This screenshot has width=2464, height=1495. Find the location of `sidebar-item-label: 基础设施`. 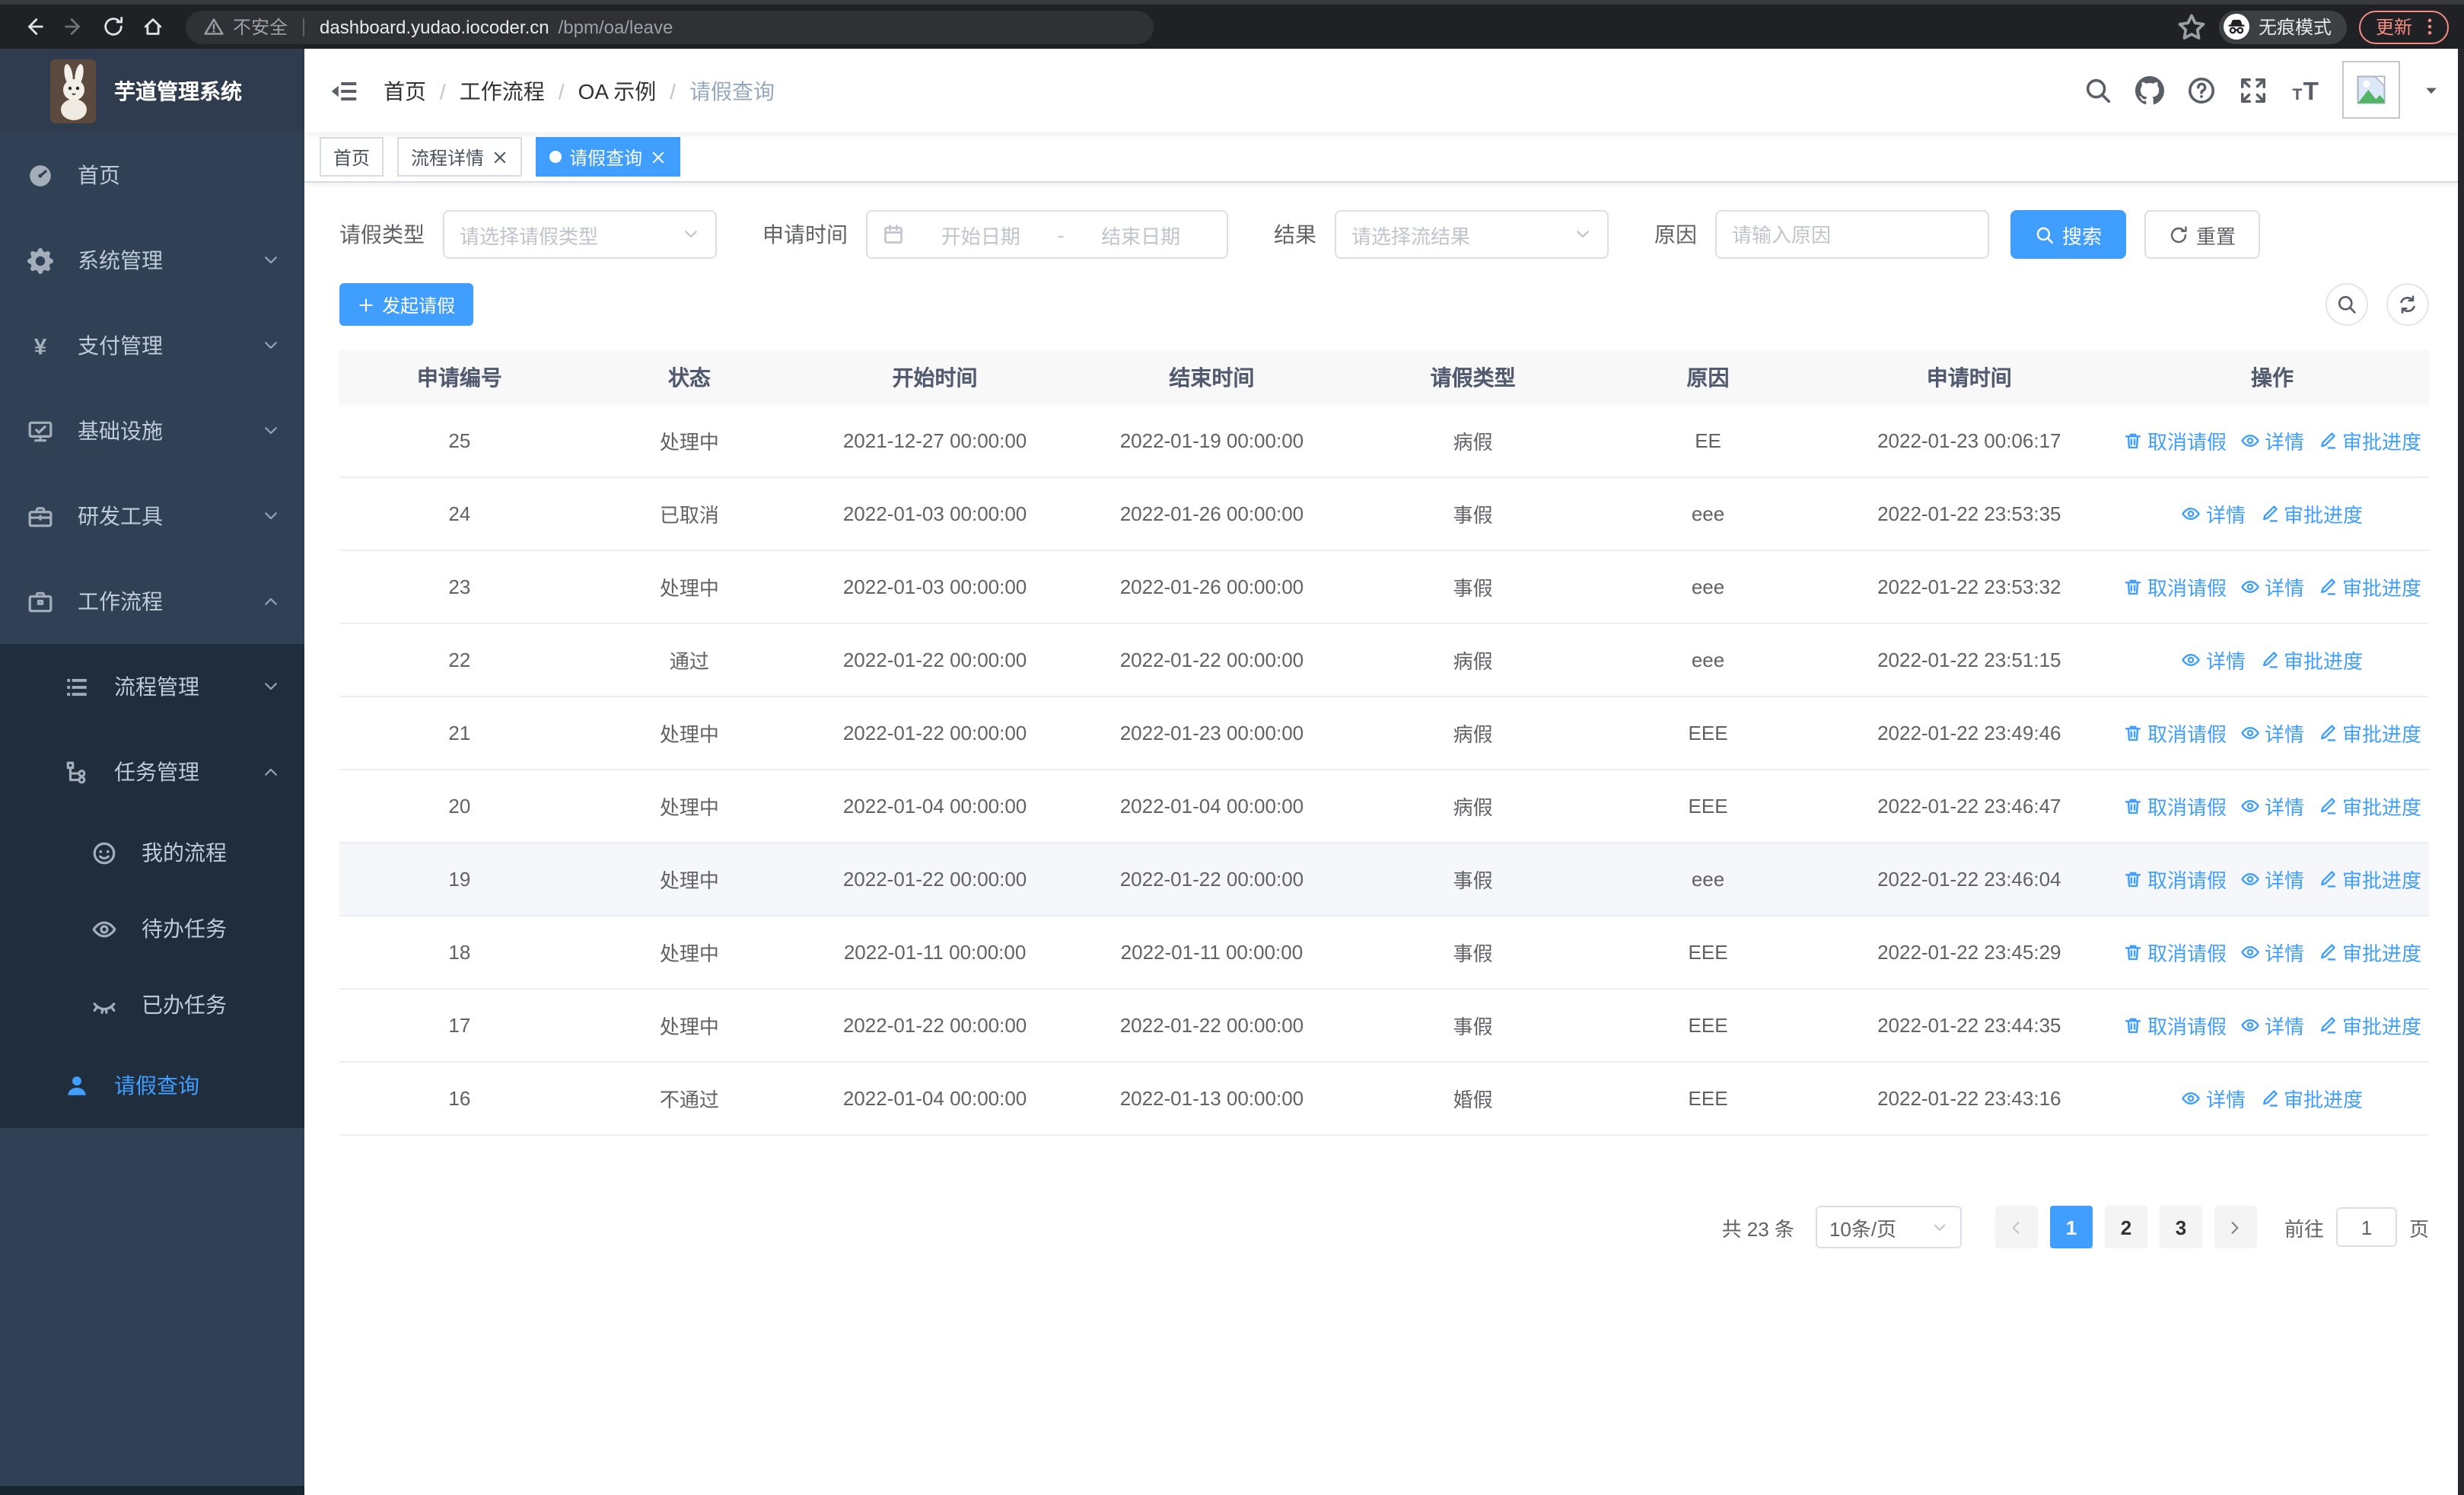

sidebar-item-label: 基础设施 is located at coordinates (120, 431).